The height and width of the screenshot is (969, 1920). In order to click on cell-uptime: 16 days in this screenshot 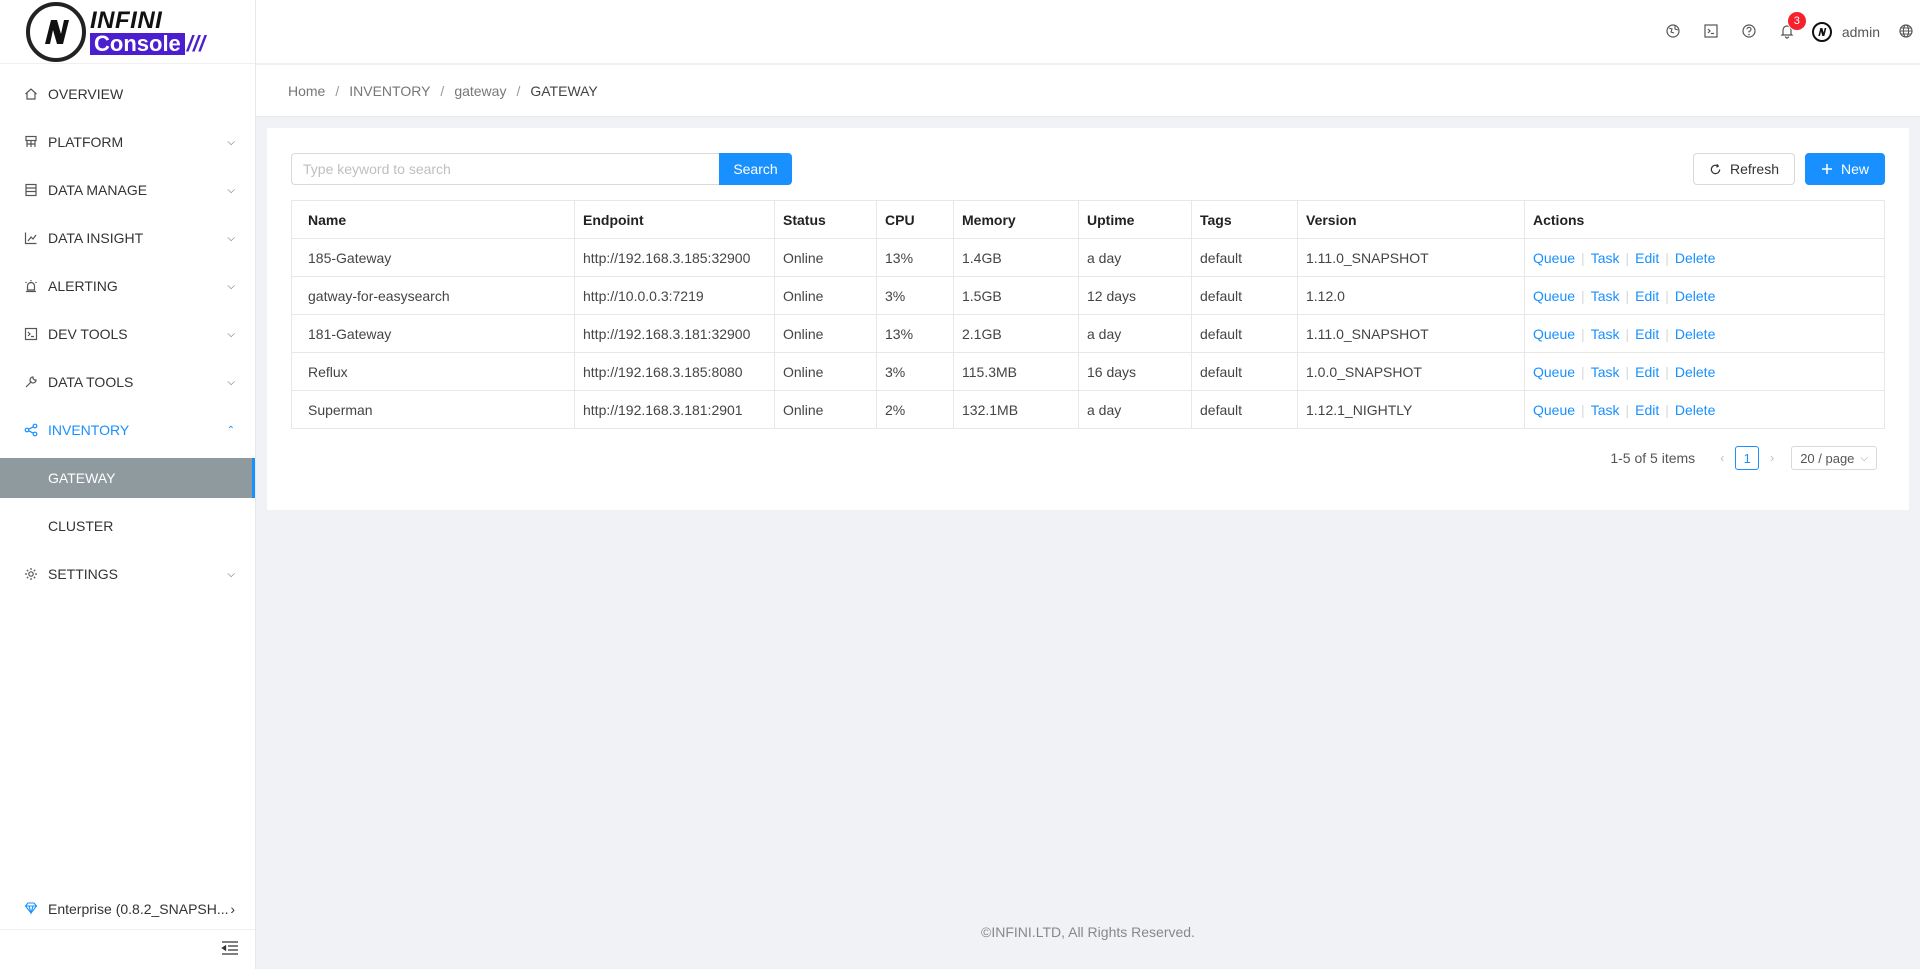, I will do `click(1135, 371)`.